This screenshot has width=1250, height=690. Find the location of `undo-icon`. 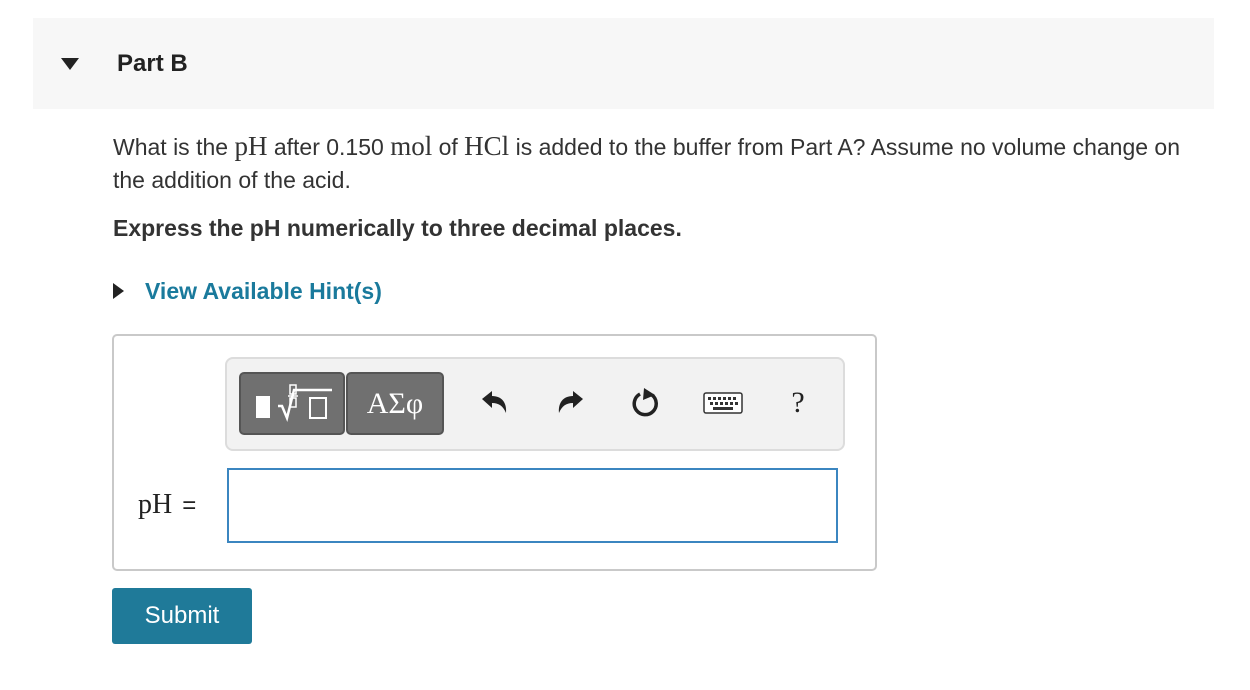

undo-icon is located at coordinates (494, 402).